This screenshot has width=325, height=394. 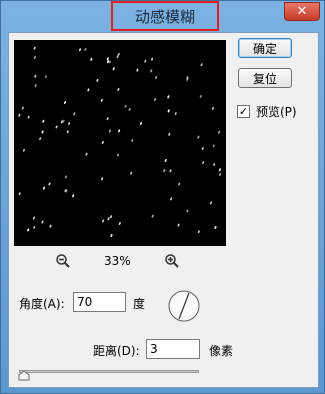 I want to click on zoom-out-icon, so click(x=63, y=261).